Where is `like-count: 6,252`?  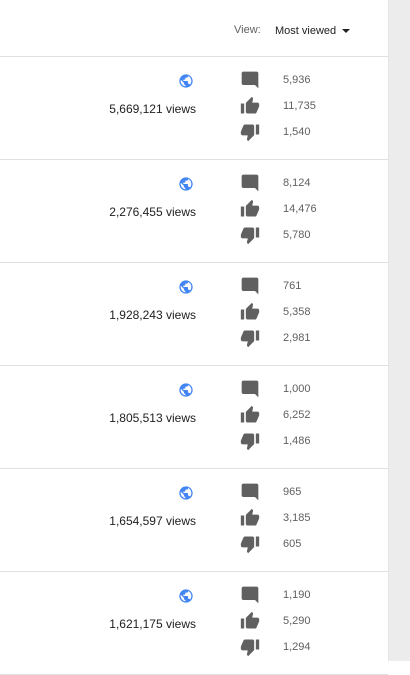
like-count: 6,252 is located at coordinates (297, 415).